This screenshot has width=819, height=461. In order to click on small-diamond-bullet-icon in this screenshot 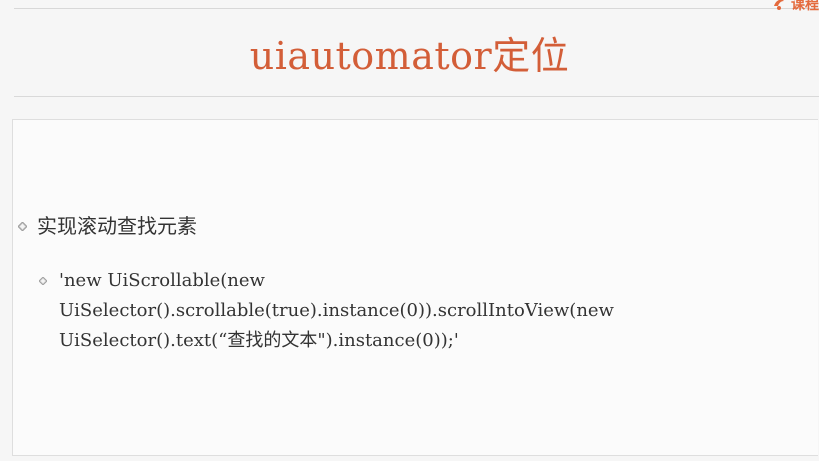, I will do `click(43, 281)`.